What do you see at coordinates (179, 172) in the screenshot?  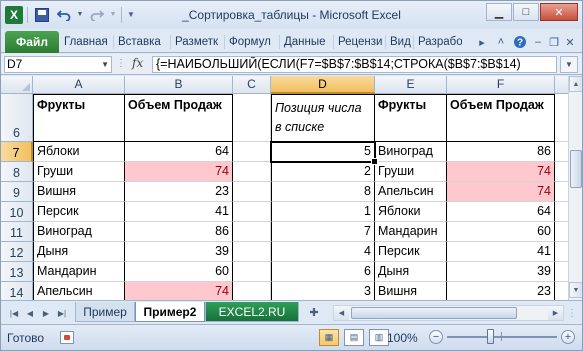 I see `cell-b8: 74` at bounding box center [179, 172].